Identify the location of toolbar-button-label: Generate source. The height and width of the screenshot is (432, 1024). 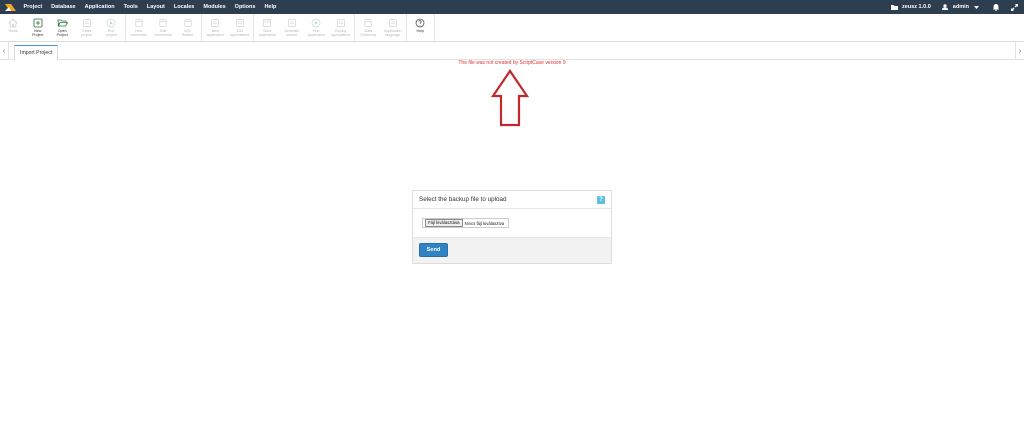
(292, 33).